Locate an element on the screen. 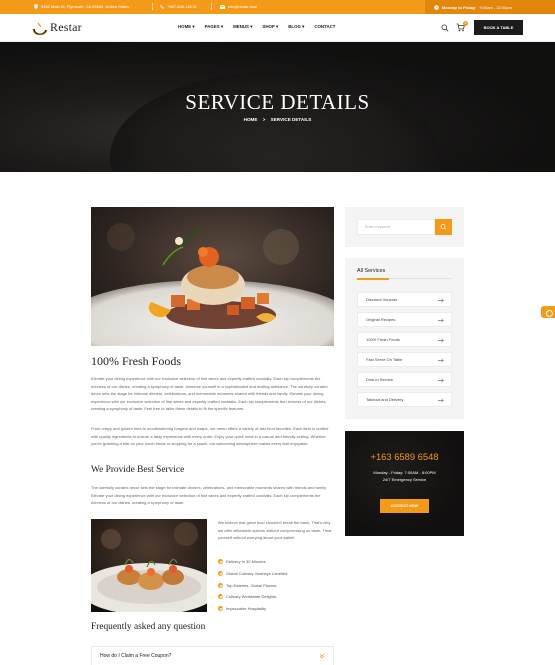 The width and height of the screenshot is (555, 665). logo-text: Restar is located at coordinates (66, 27).